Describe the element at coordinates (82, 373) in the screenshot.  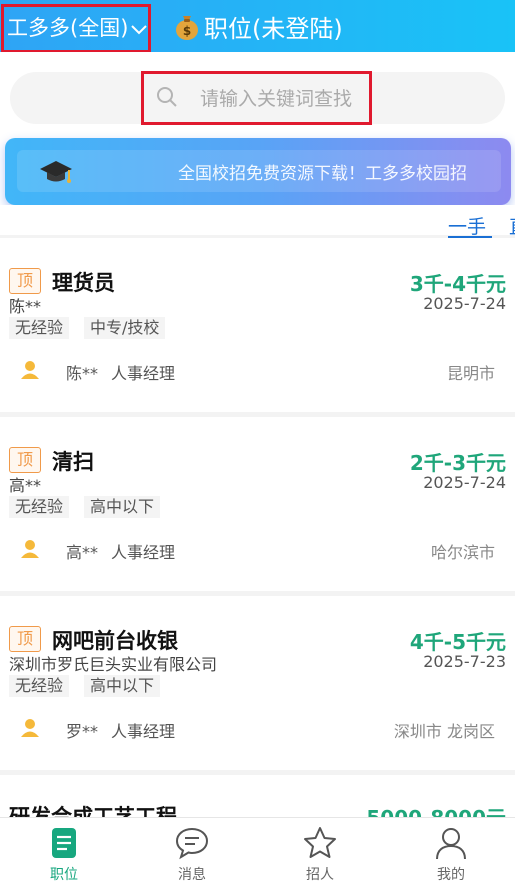
I see `recruiter-name: 陈**` at that location.